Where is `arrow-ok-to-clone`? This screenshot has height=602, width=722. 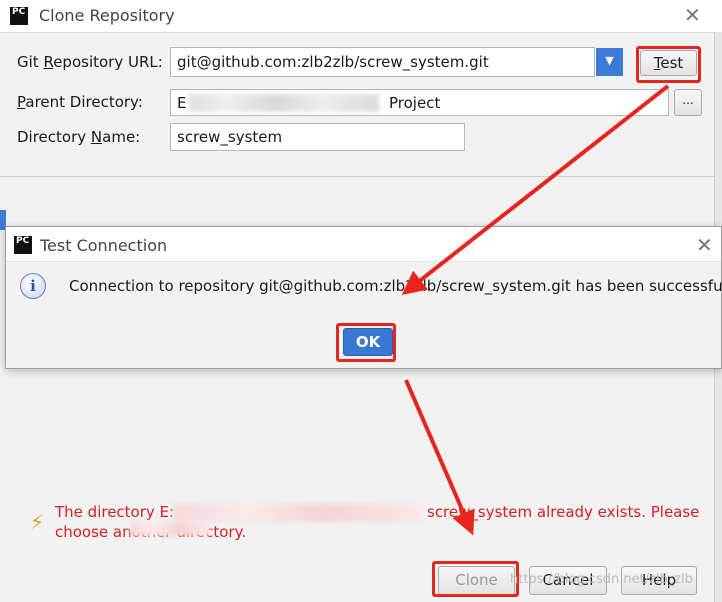 arrow-ok-to-clone is located at coordinates (439, 457).